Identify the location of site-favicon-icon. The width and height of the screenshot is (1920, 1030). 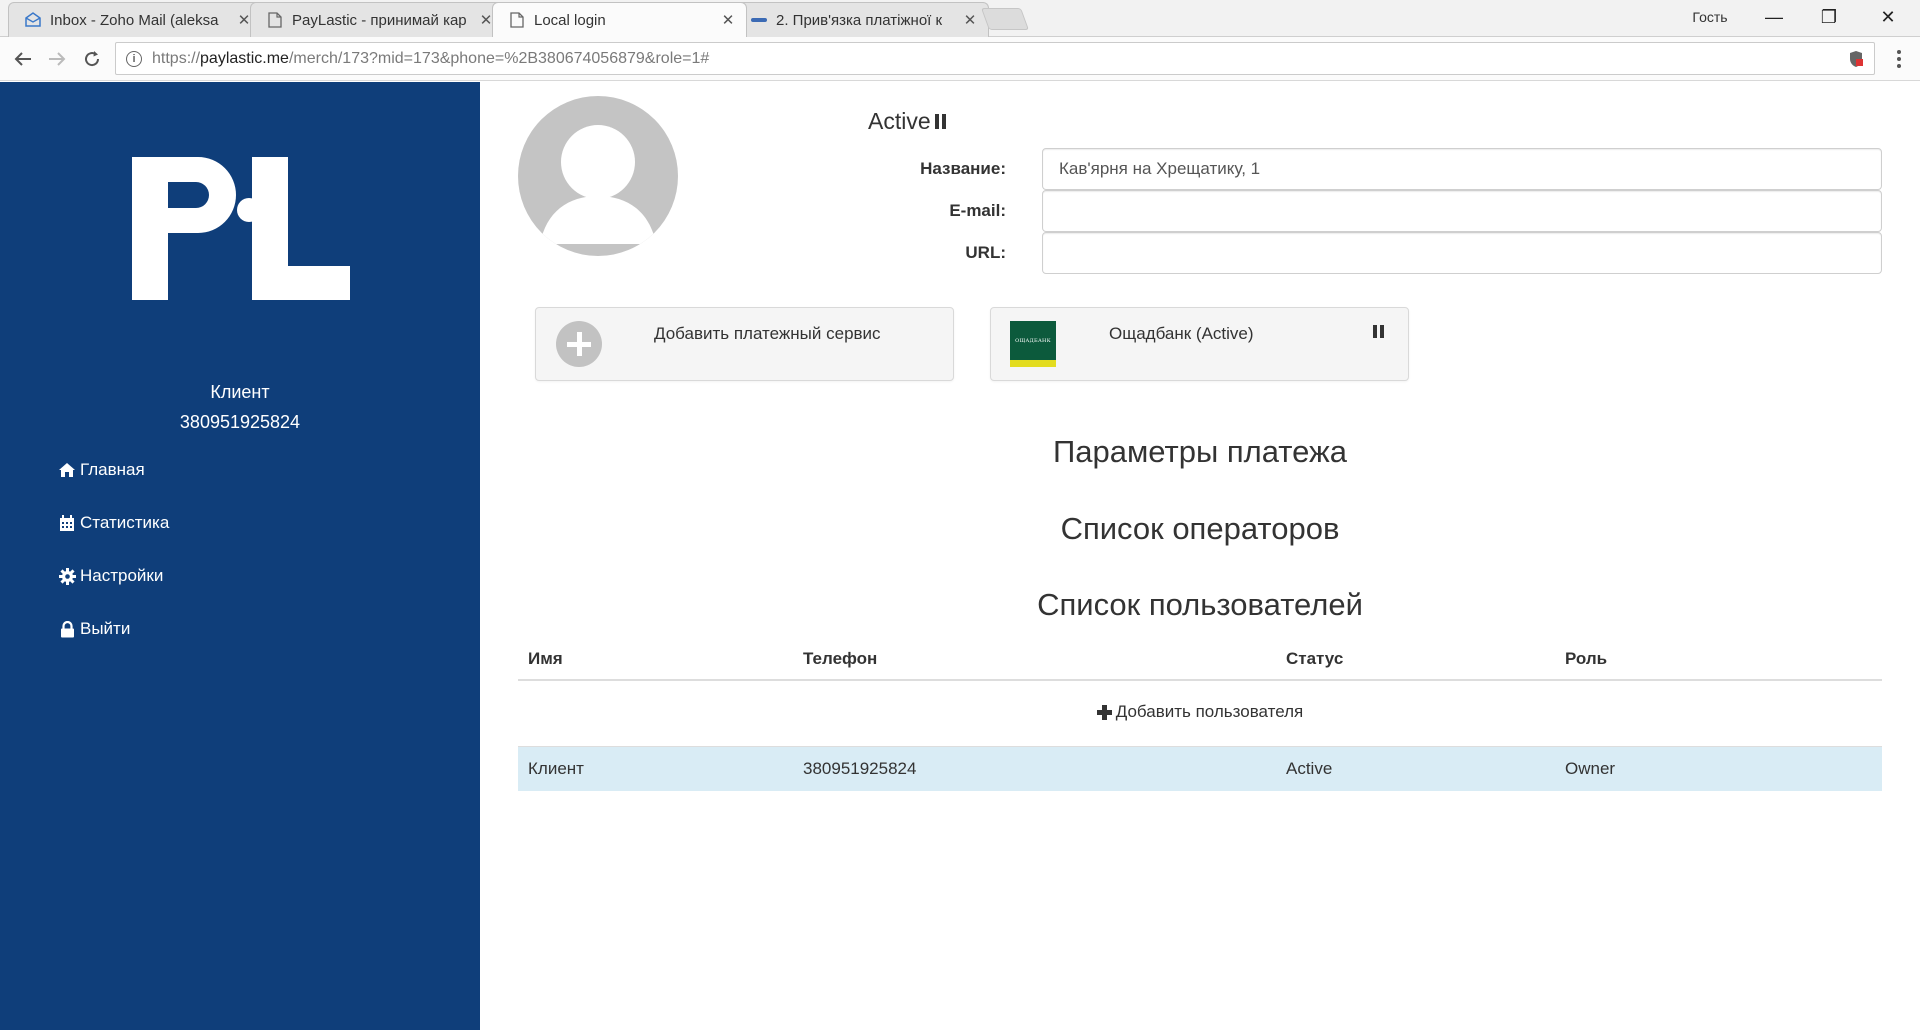
(759, 20).